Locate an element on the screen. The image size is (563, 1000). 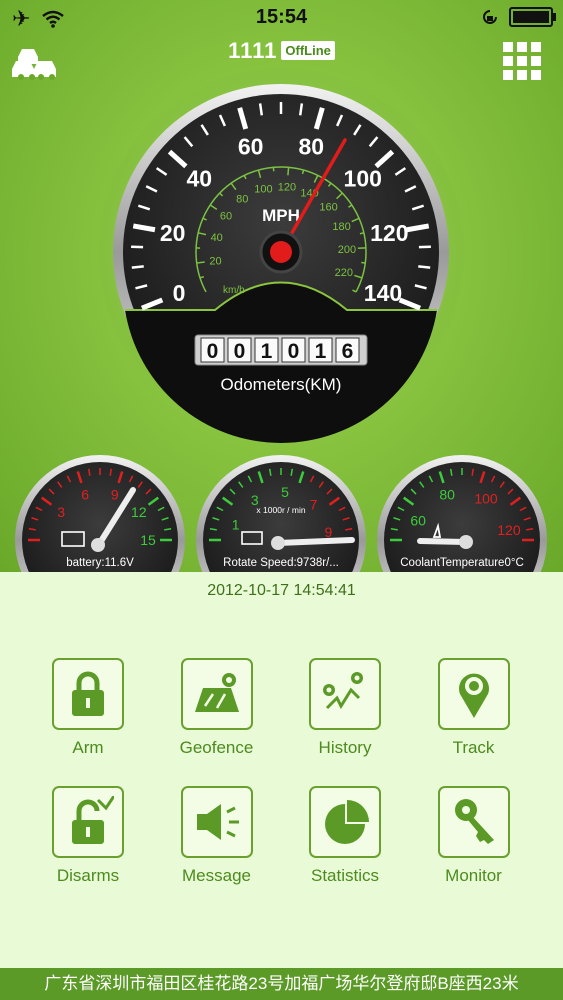
gauge-label: 120 is located at coordinates (509, 530).